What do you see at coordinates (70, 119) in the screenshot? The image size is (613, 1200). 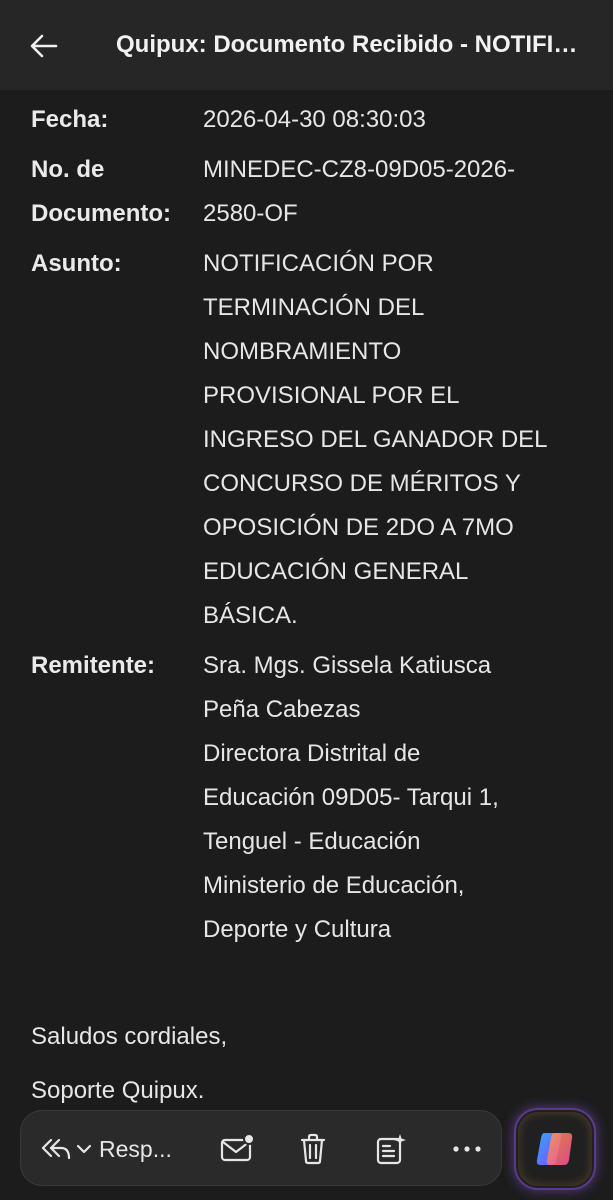 I see `fecha-label: Fecha:` at bounding box center [70, 119].